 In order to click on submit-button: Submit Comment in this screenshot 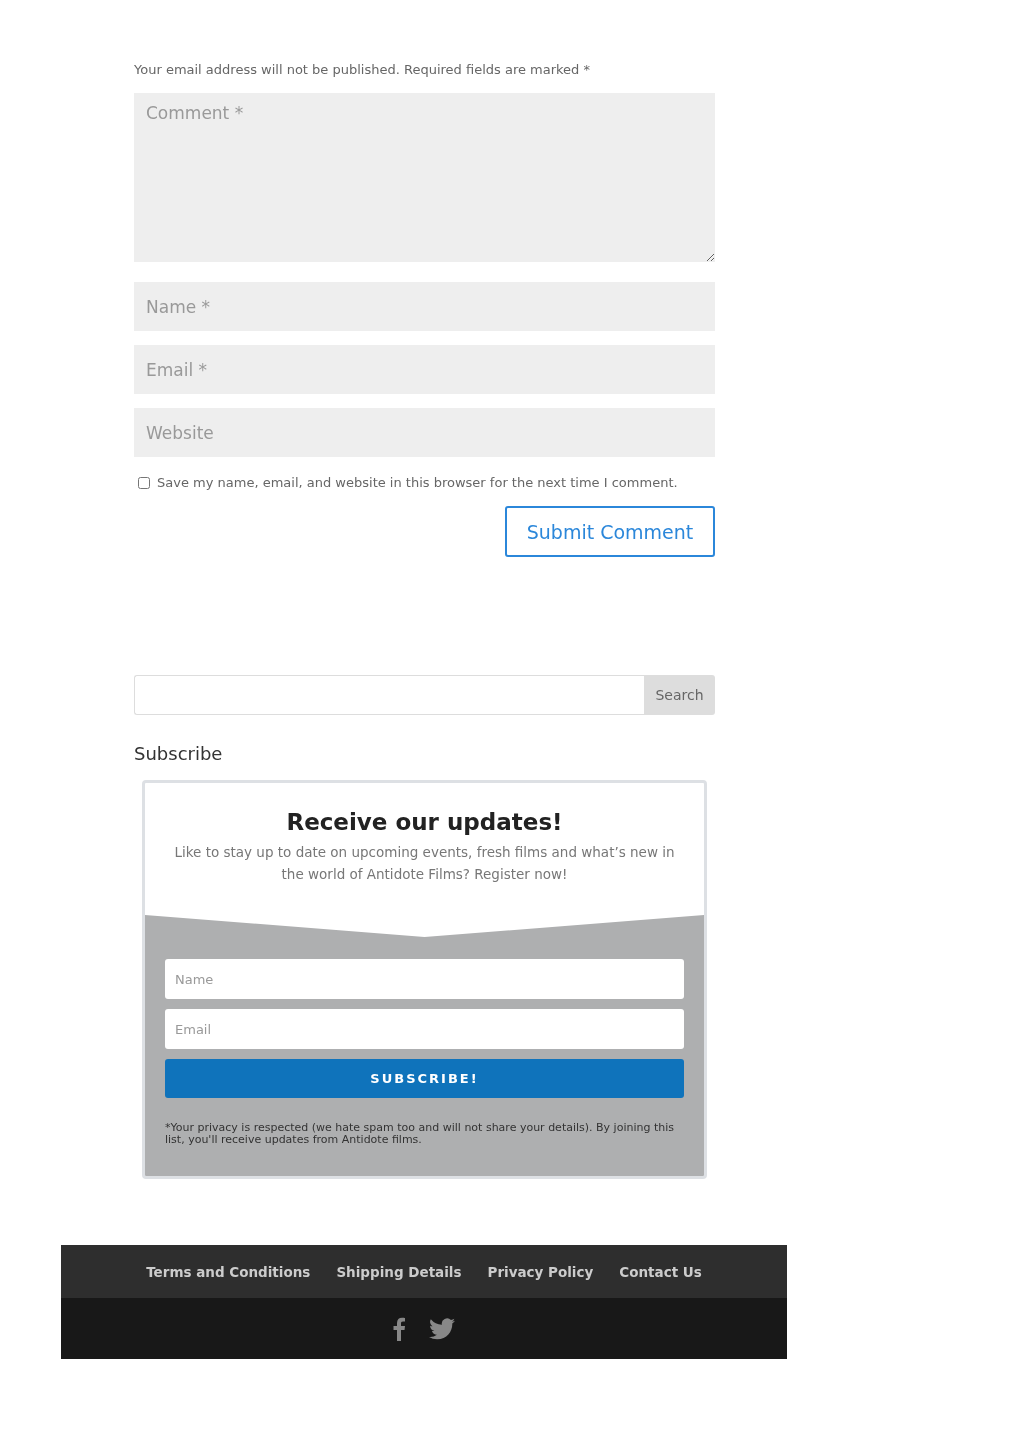, I will do `click(610, 531)`.